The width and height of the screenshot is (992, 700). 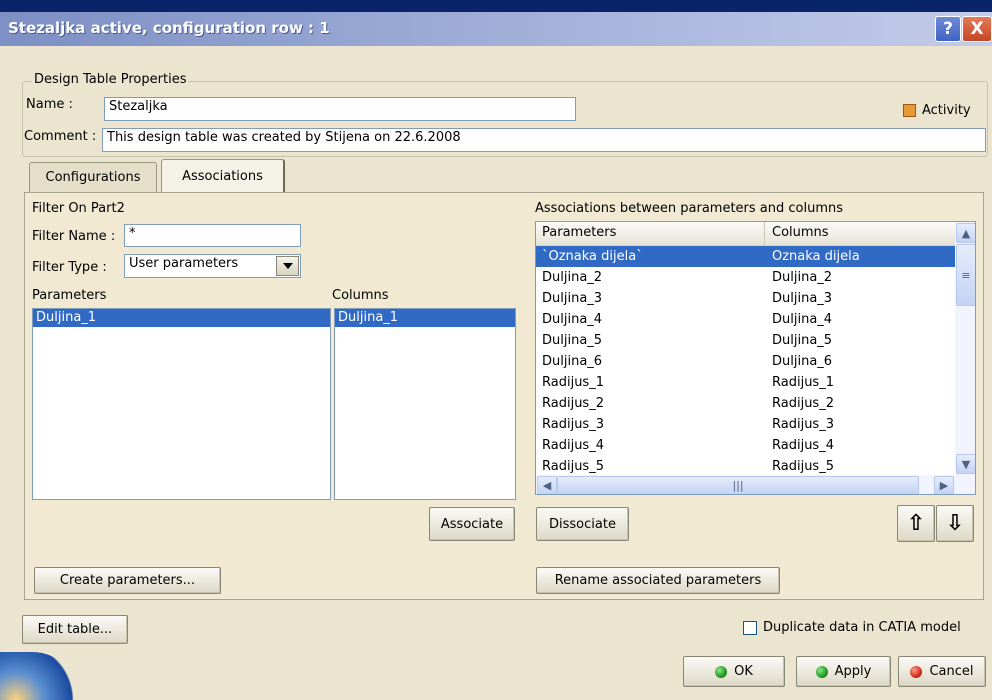 I want to click on apply-icon, so click(x=821, y=671).